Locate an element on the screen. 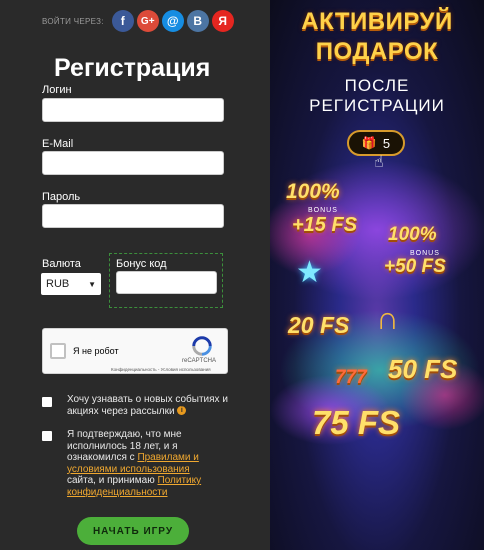  email-input is located at coordinates (133, 163).